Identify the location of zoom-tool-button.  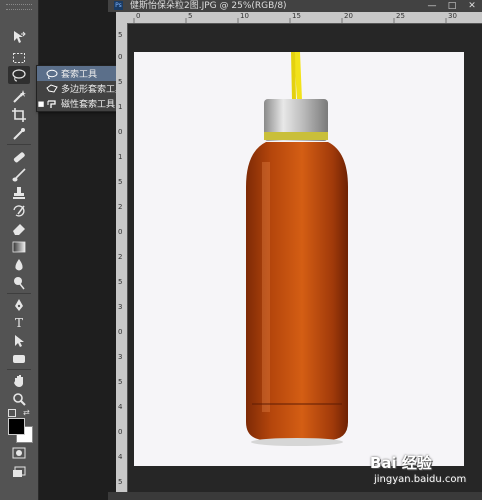
(19, 399).